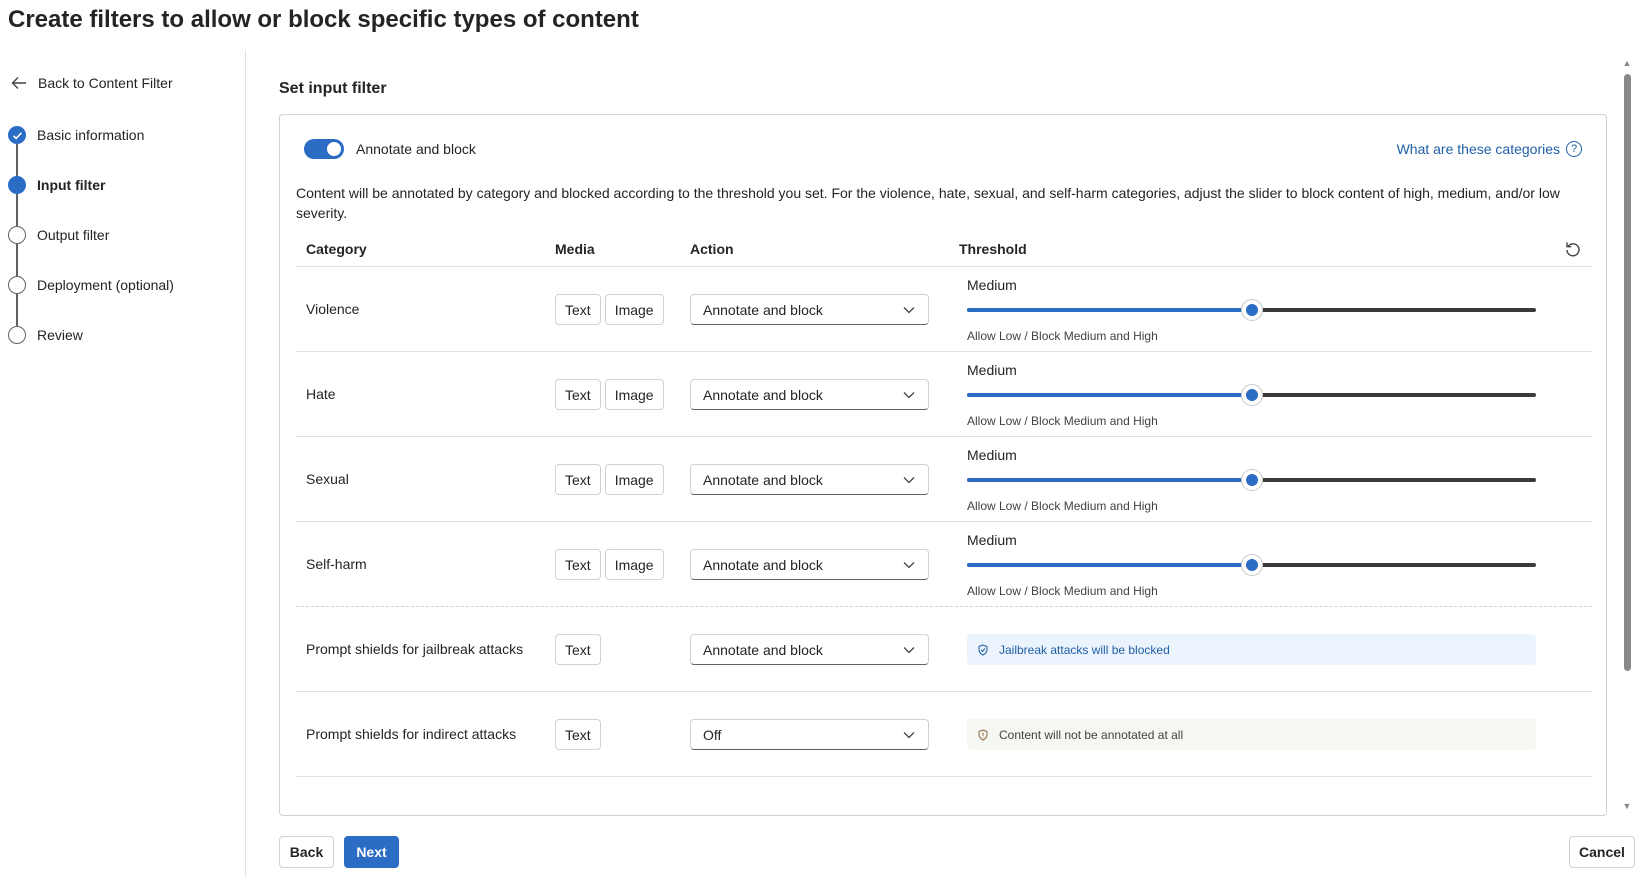 This screenshot has width=1639, height=877. What do you see at coordinates (91, 135) in the screenshot?
I see `step-label: Basic information` at bounding box center [91, 135].